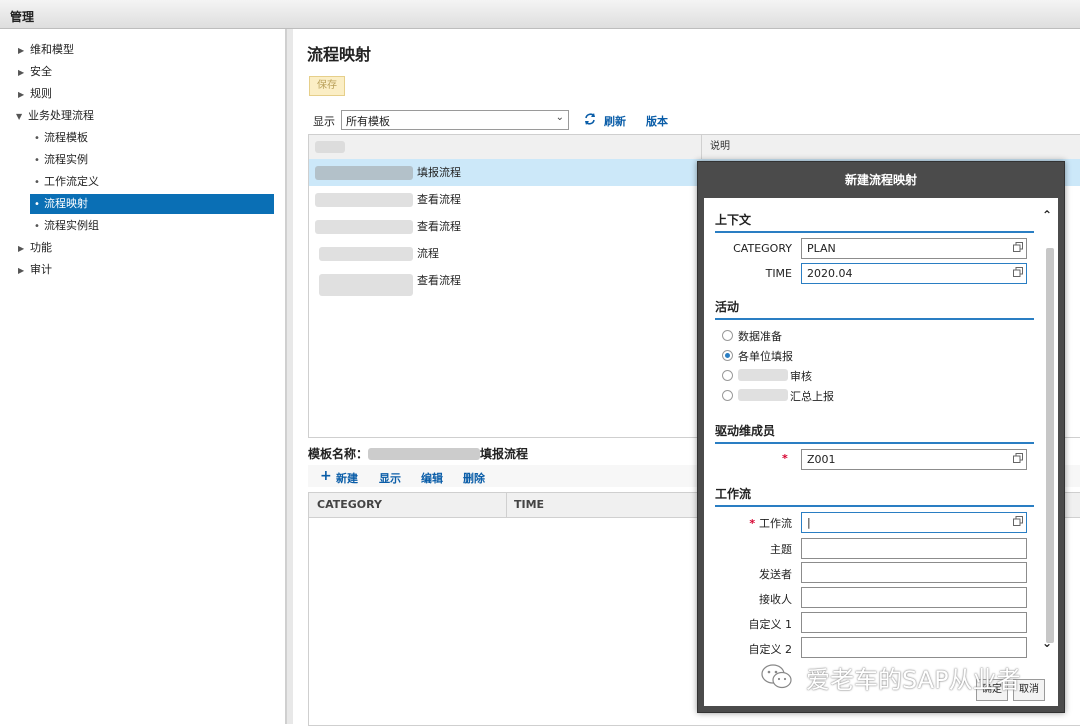  What do you see at coordinates (881, 180) in the screenshot?
I see `dialog-title: 新建流程映射` at bounding box center [881, 180].